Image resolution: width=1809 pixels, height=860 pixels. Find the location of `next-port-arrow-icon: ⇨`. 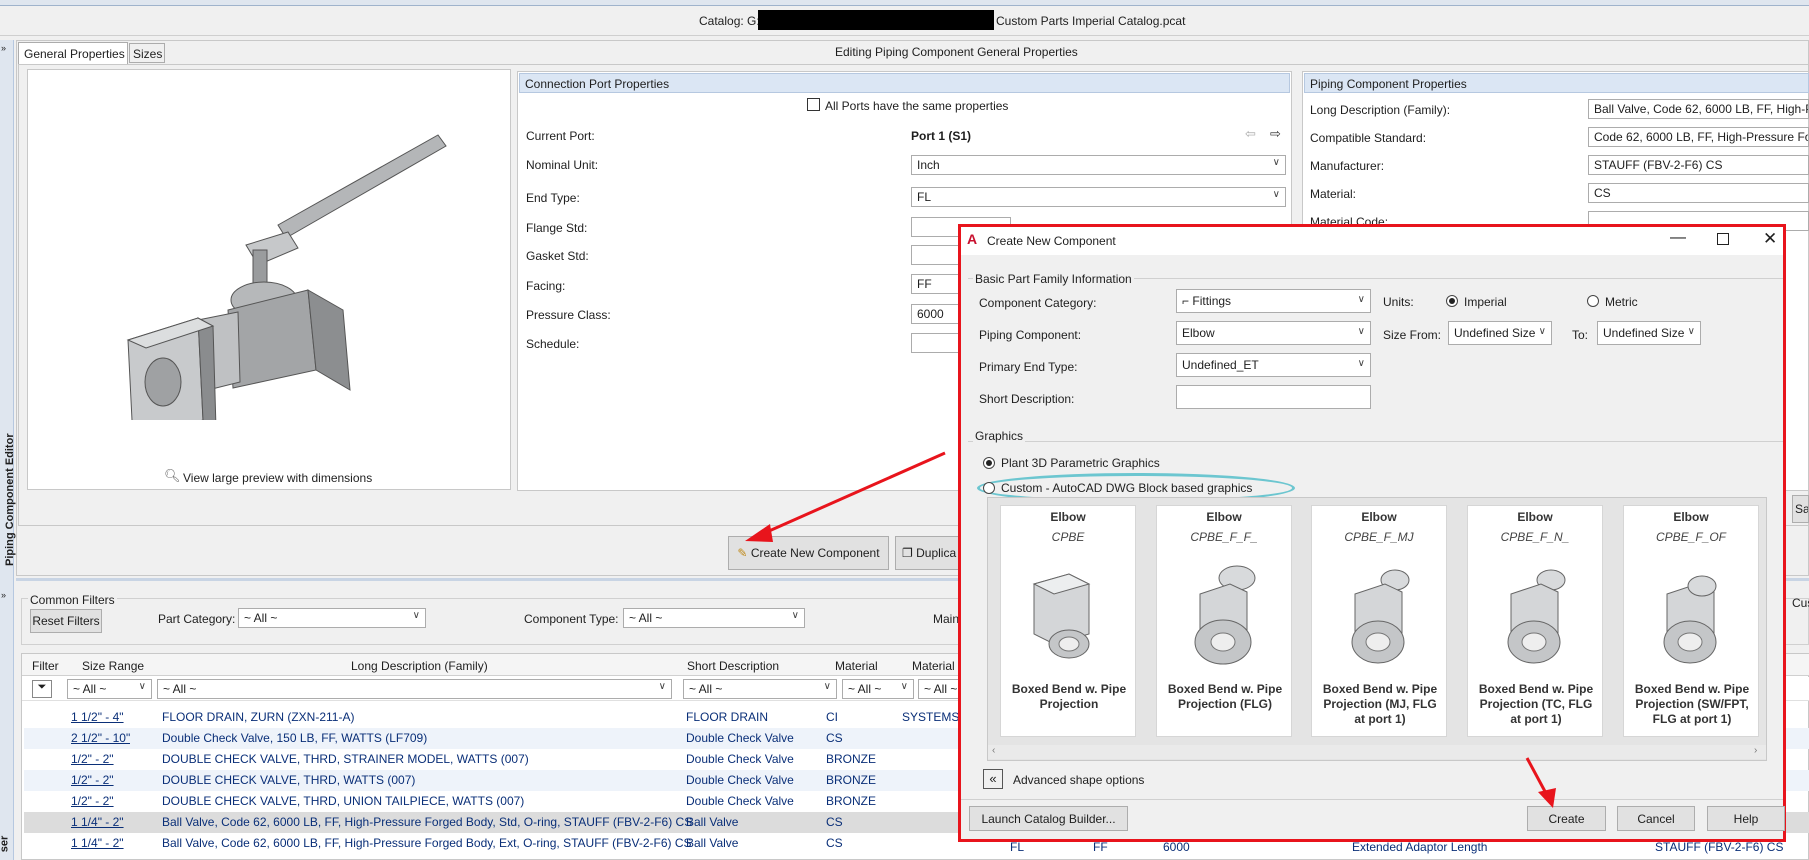

next-port-arrow-icon: ⇨ is located at coordinates (1275, 134).